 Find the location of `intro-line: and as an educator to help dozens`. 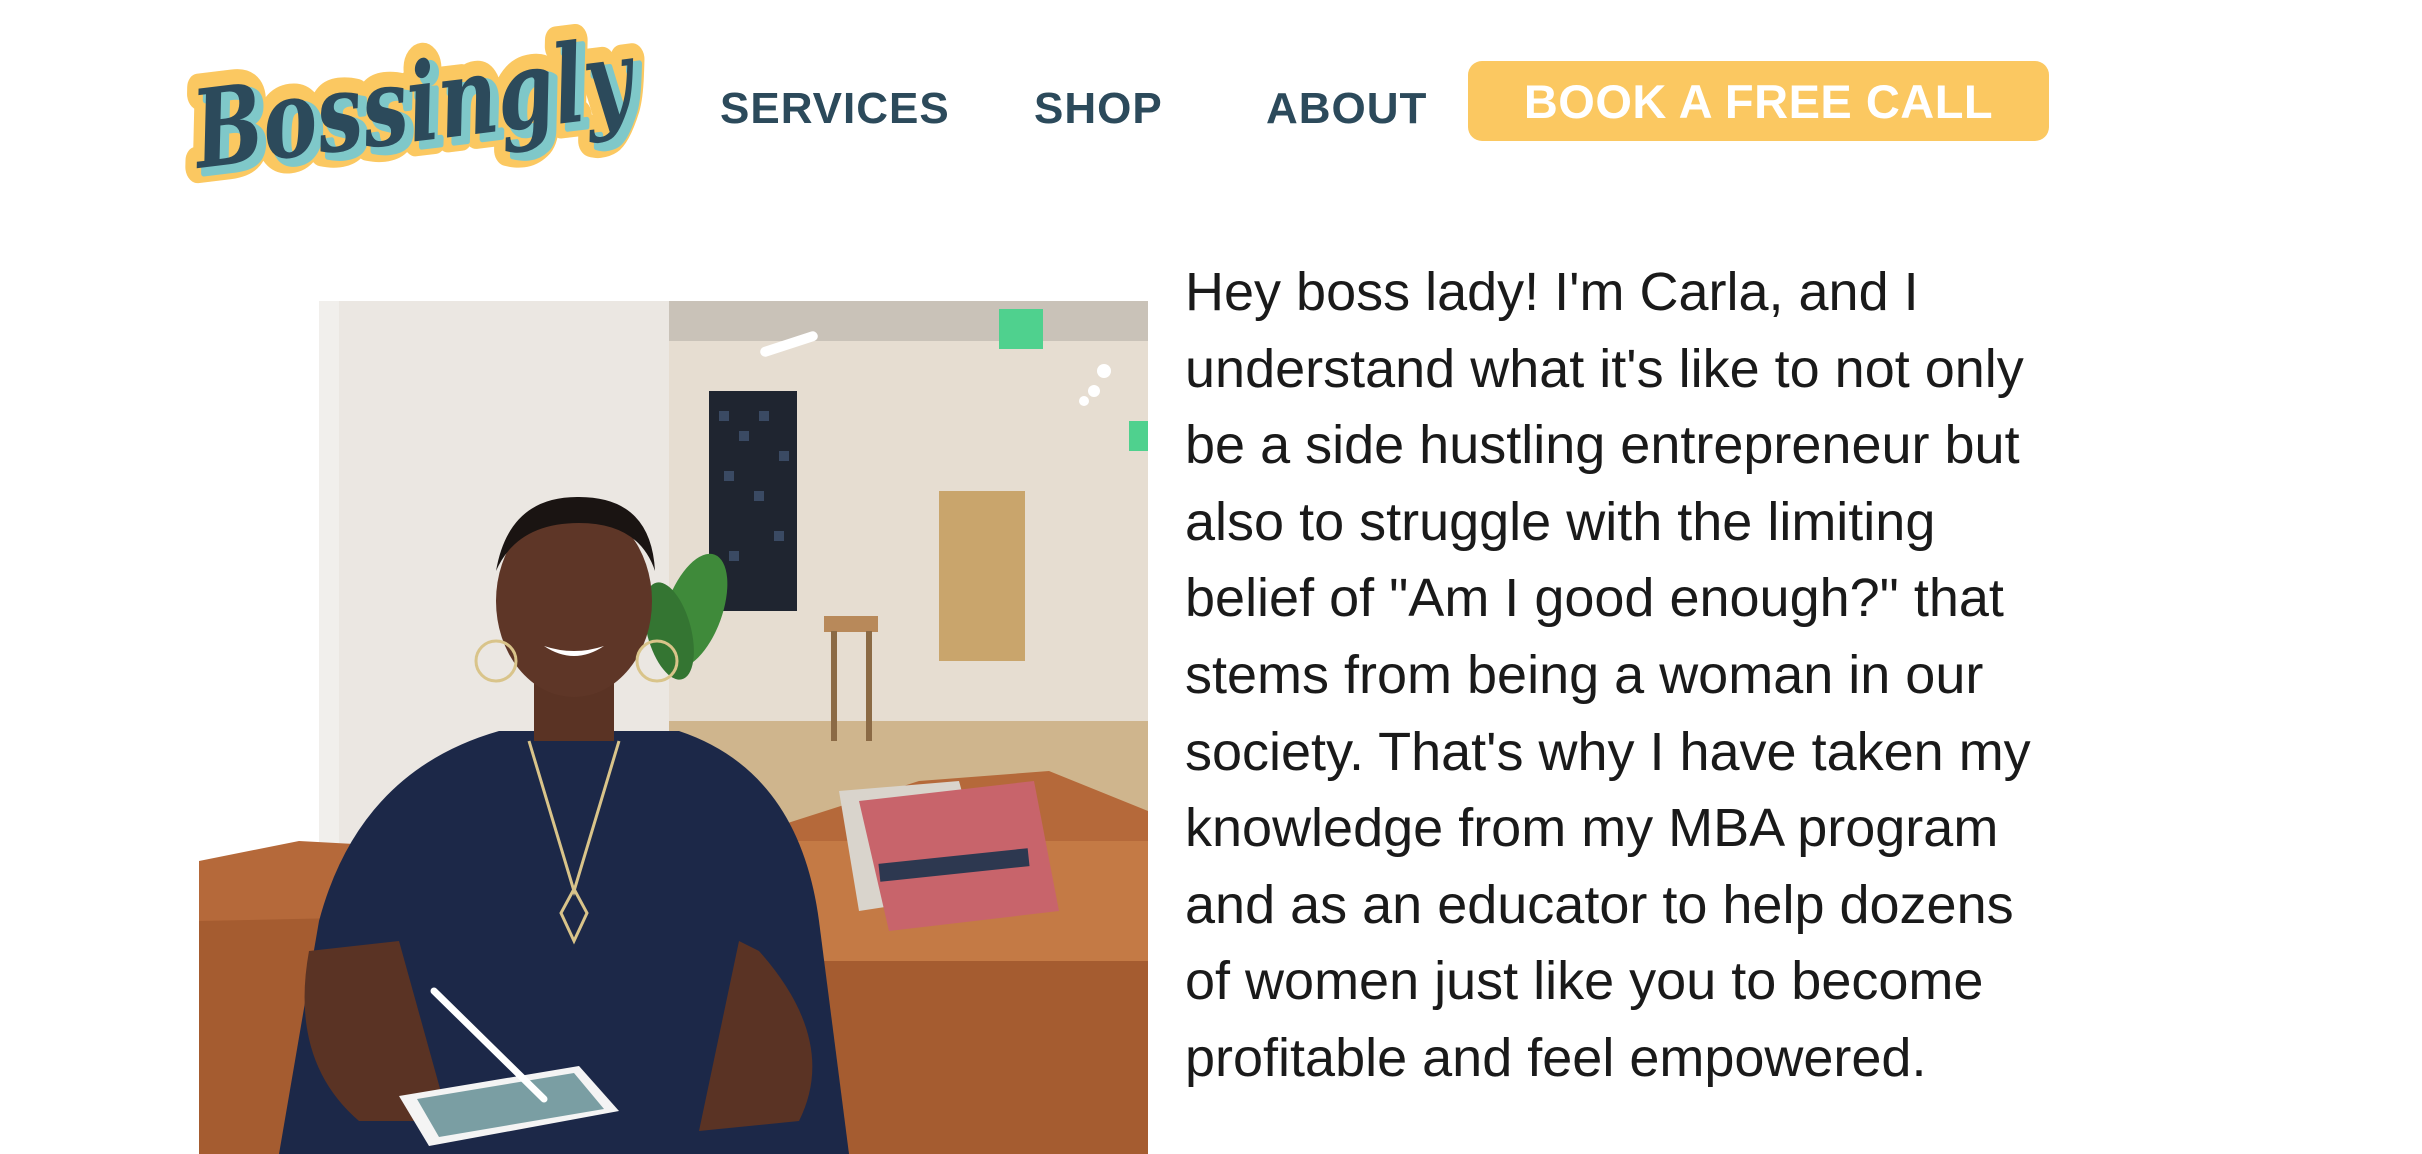

intro-line: and as an educator to help dozens is located at coordinates (1599, 904).